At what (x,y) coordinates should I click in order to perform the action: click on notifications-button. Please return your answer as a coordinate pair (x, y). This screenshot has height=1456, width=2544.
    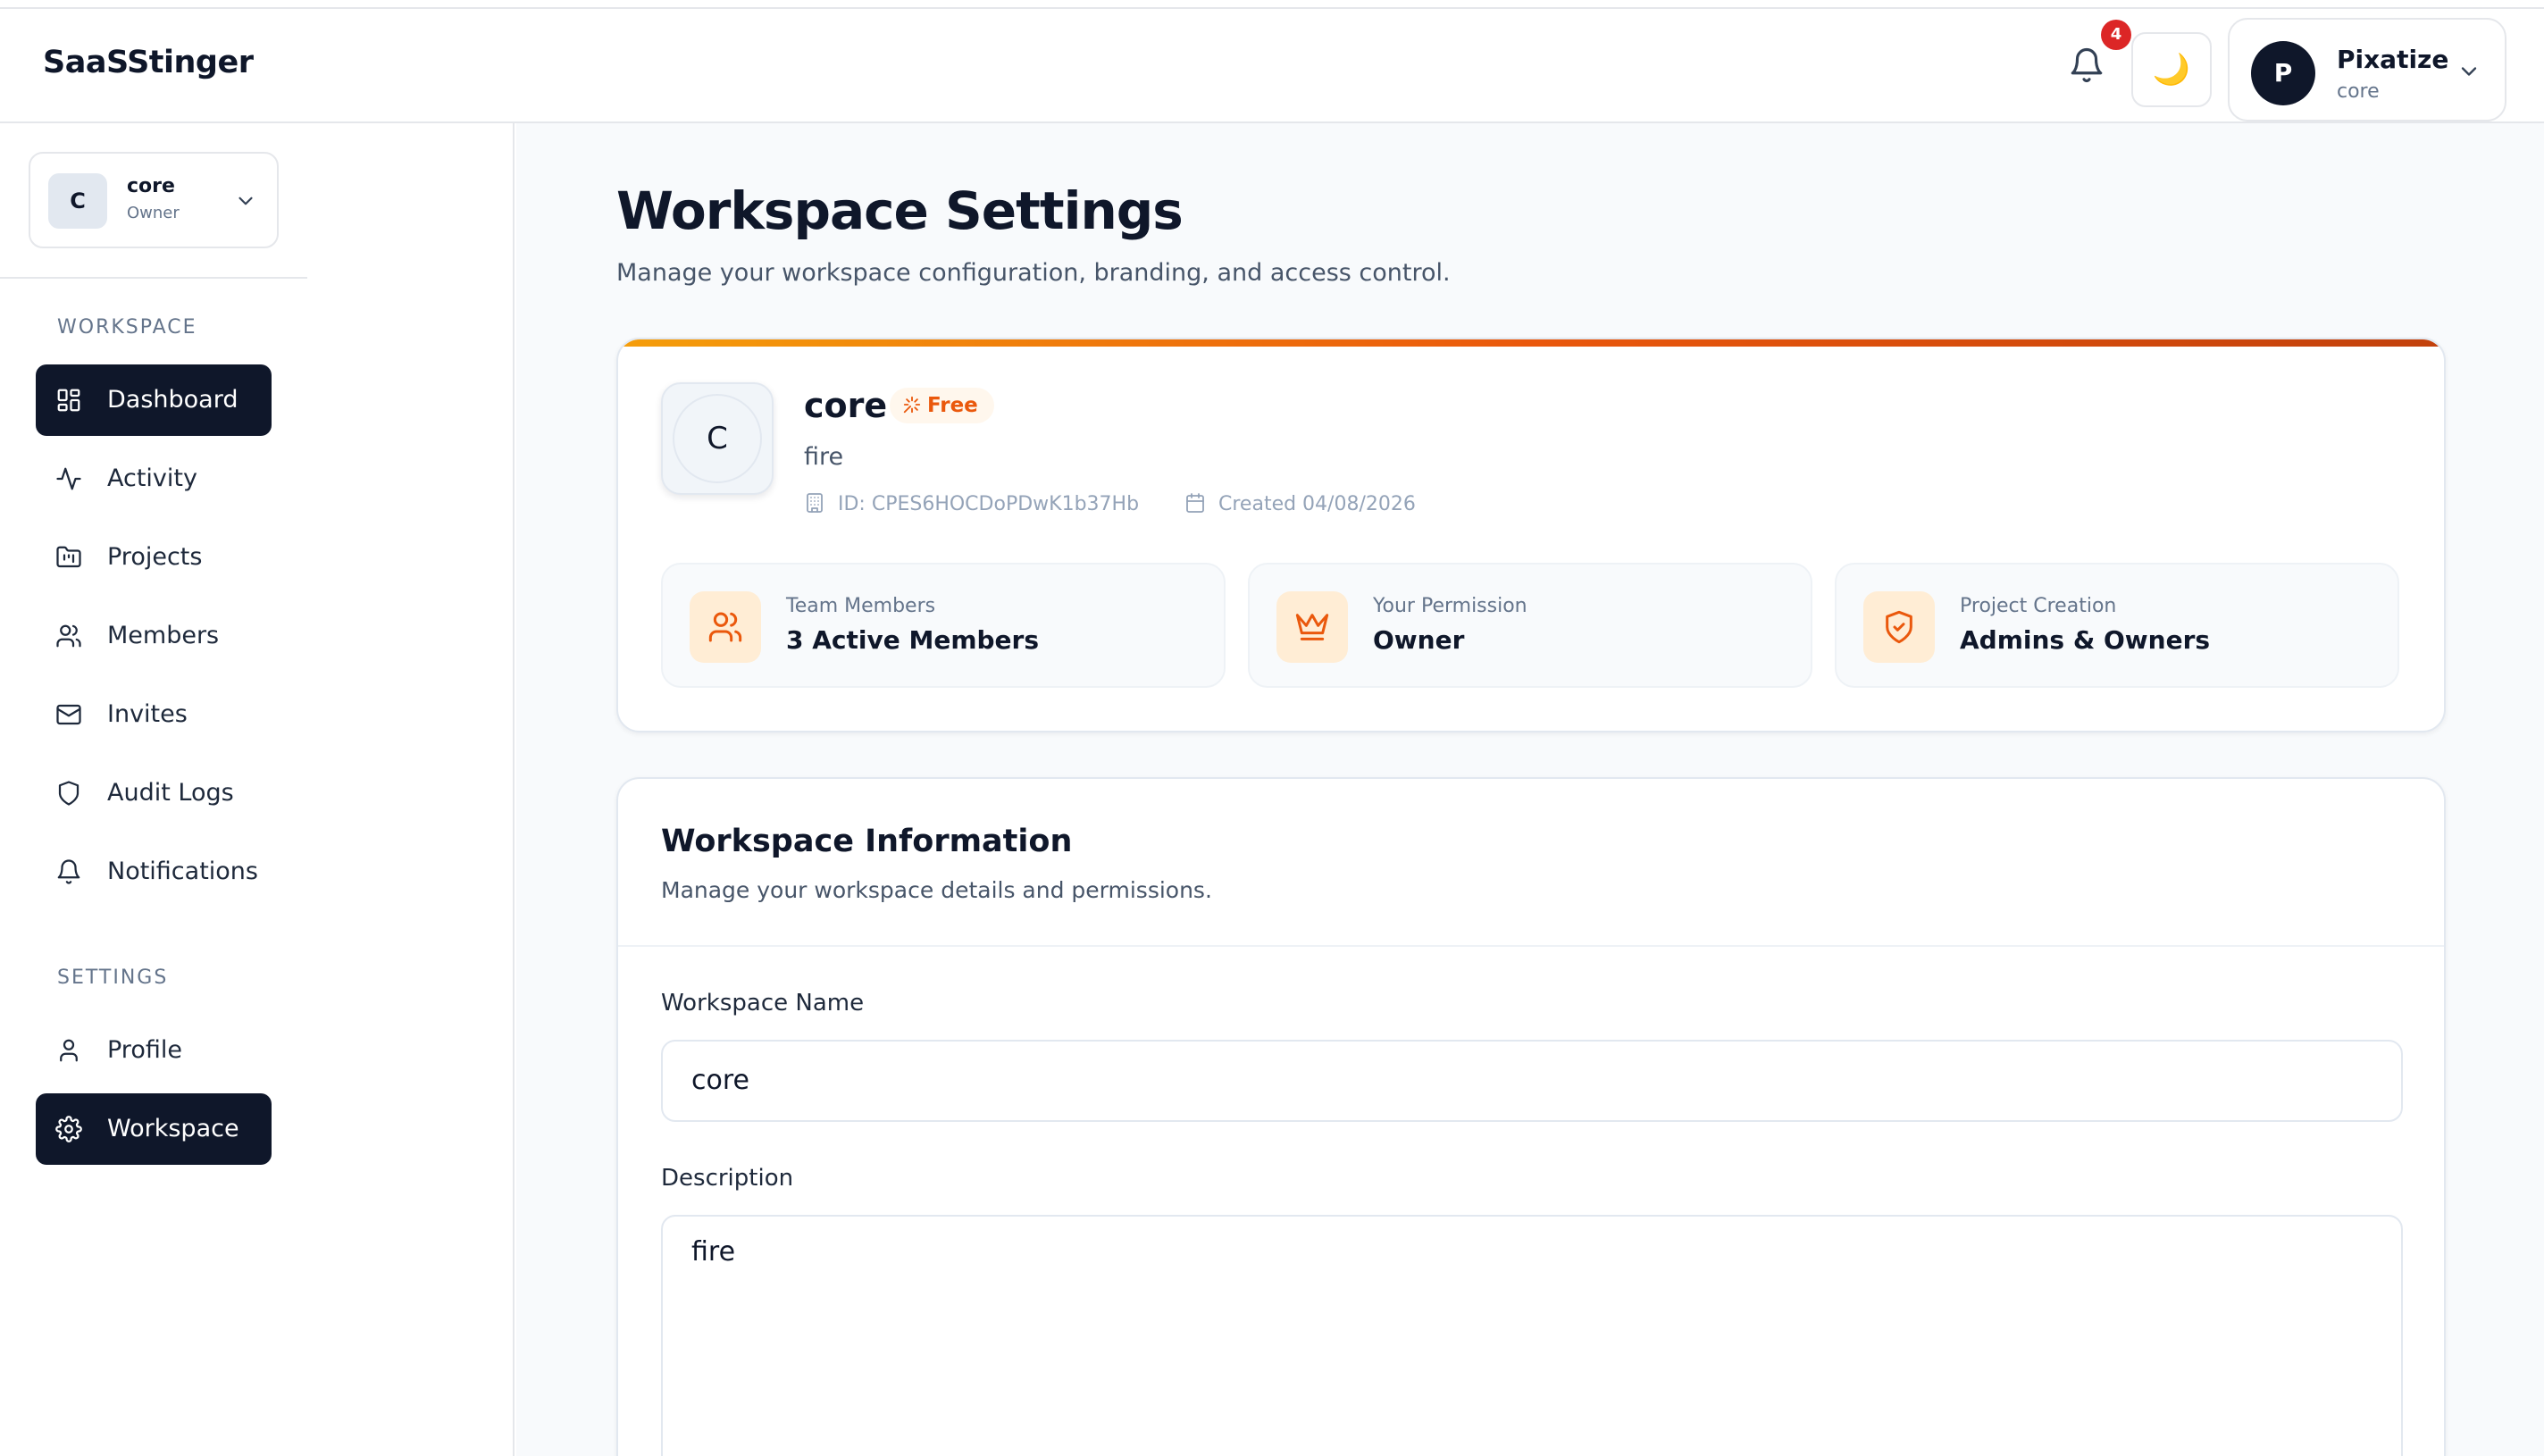
    Looking at the image, I should click on (2086, 65).